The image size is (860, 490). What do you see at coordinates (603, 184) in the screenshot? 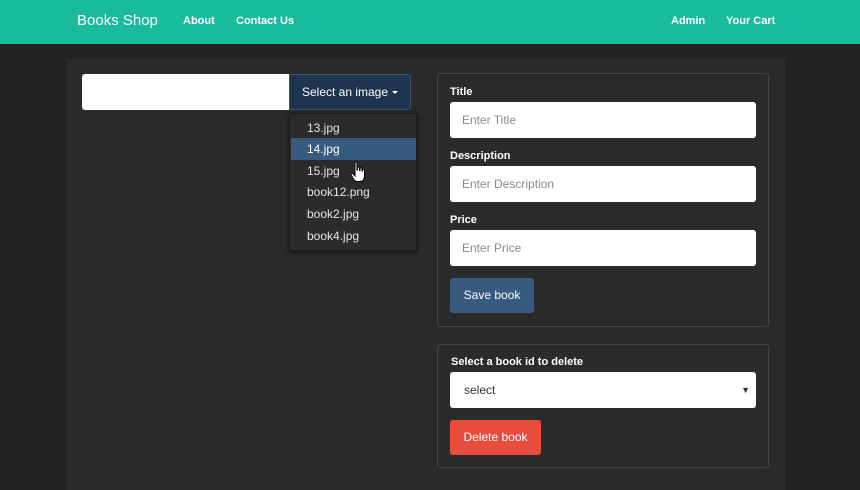
I see `description-input` at bounding box center [603, 184].